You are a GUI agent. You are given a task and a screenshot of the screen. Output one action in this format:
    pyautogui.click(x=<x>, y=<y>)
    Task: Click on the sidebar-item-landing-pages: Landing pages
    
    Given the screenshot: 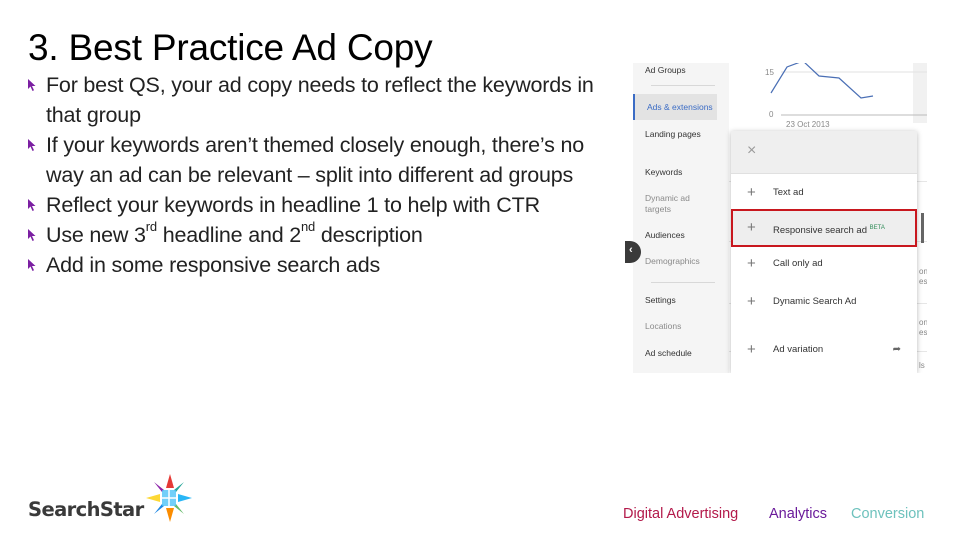 What is the action you would take?
    pyautogui.click(x=673, y=134)
    